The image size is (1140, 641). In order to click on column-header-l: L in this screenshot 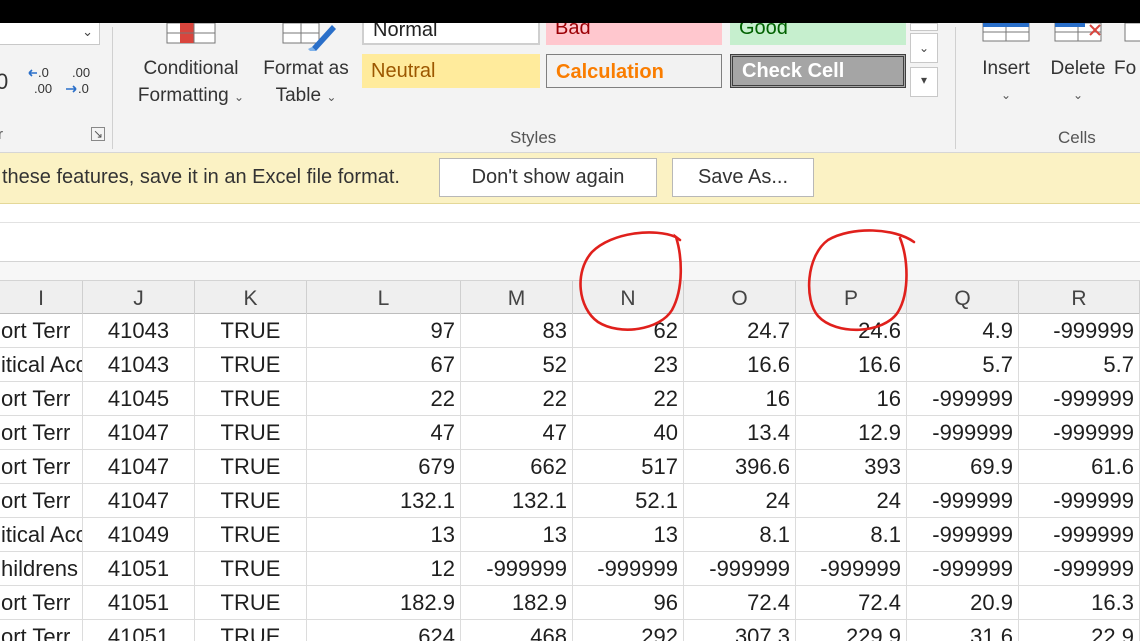, I will do `click(384, 297)`.